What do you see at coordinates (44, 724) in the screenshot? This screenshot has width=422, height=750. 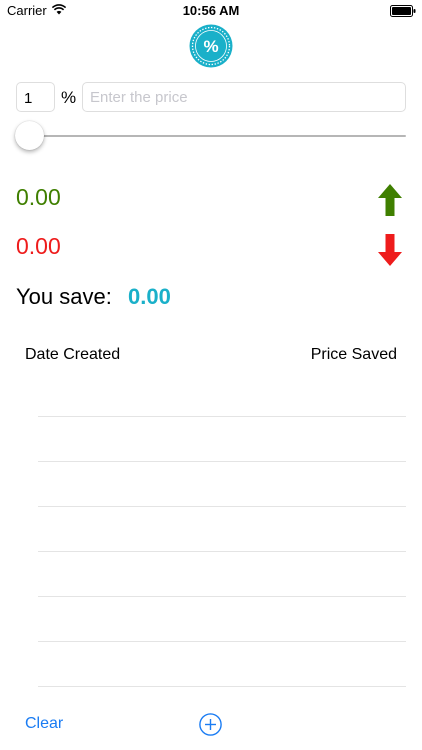 I see `clear-button: Clear` at bounding box center [44, 724].